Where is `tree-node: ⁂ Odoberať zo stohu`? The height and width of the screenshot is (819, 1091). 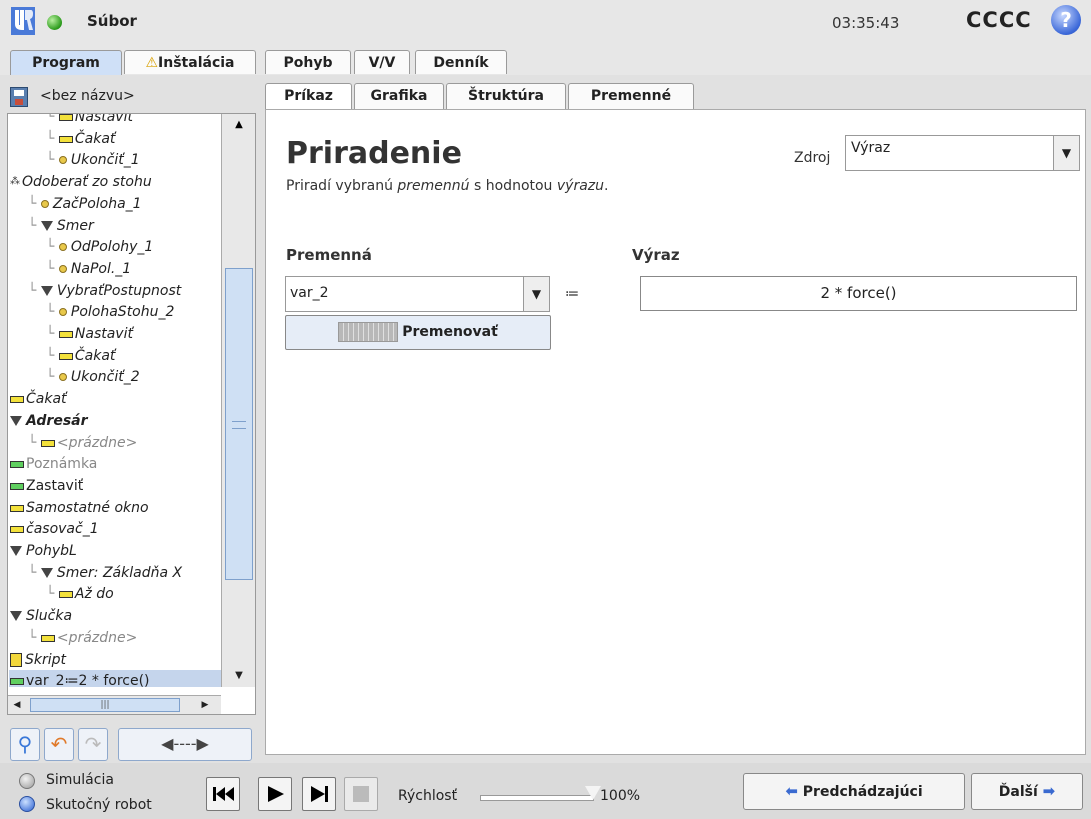
tree-node: ⁂ Odoberať zo stohu is located at coordinates (81, 182).